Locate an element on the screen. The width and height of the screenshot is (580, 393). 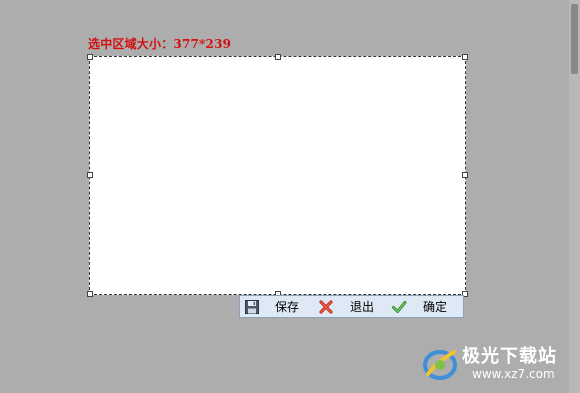
vertical-scrollbar is located at coordinates (574, 196).